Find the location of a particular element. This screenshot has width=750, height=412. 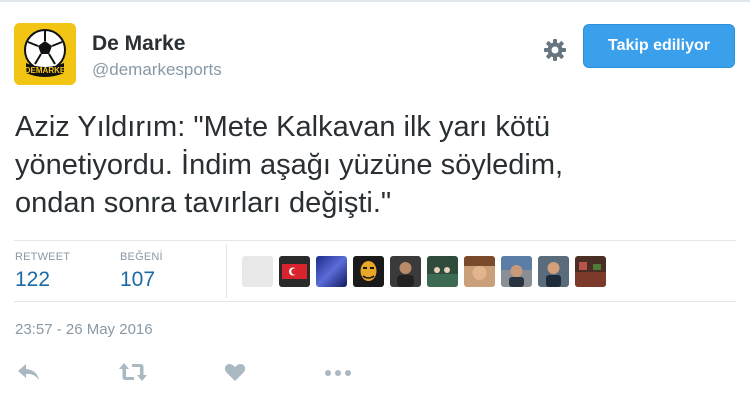

retweet-label: RETWEET is located at coordinates (43, 257).